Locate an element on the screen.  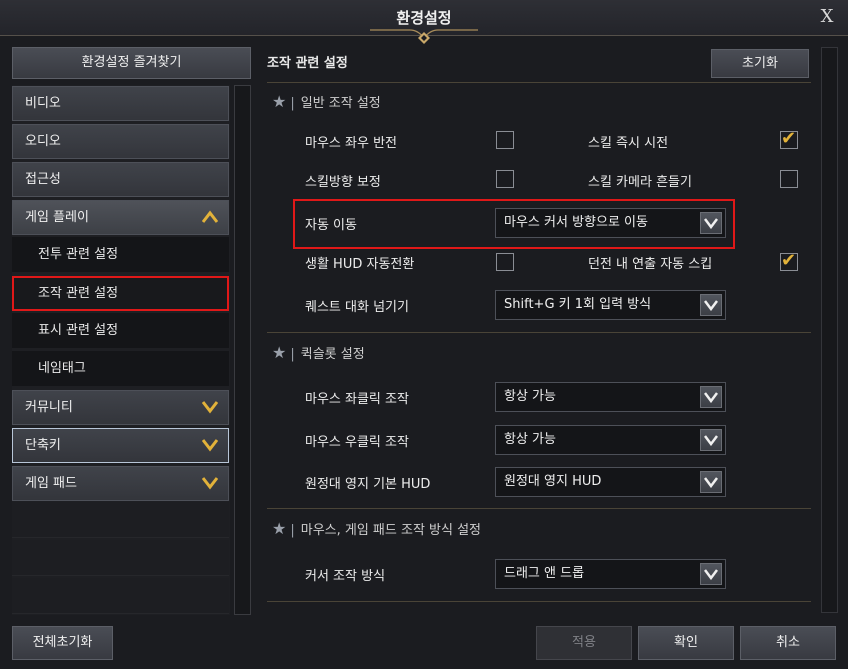
nav-item-video: 비디오 is located at coordinates (120, 103).